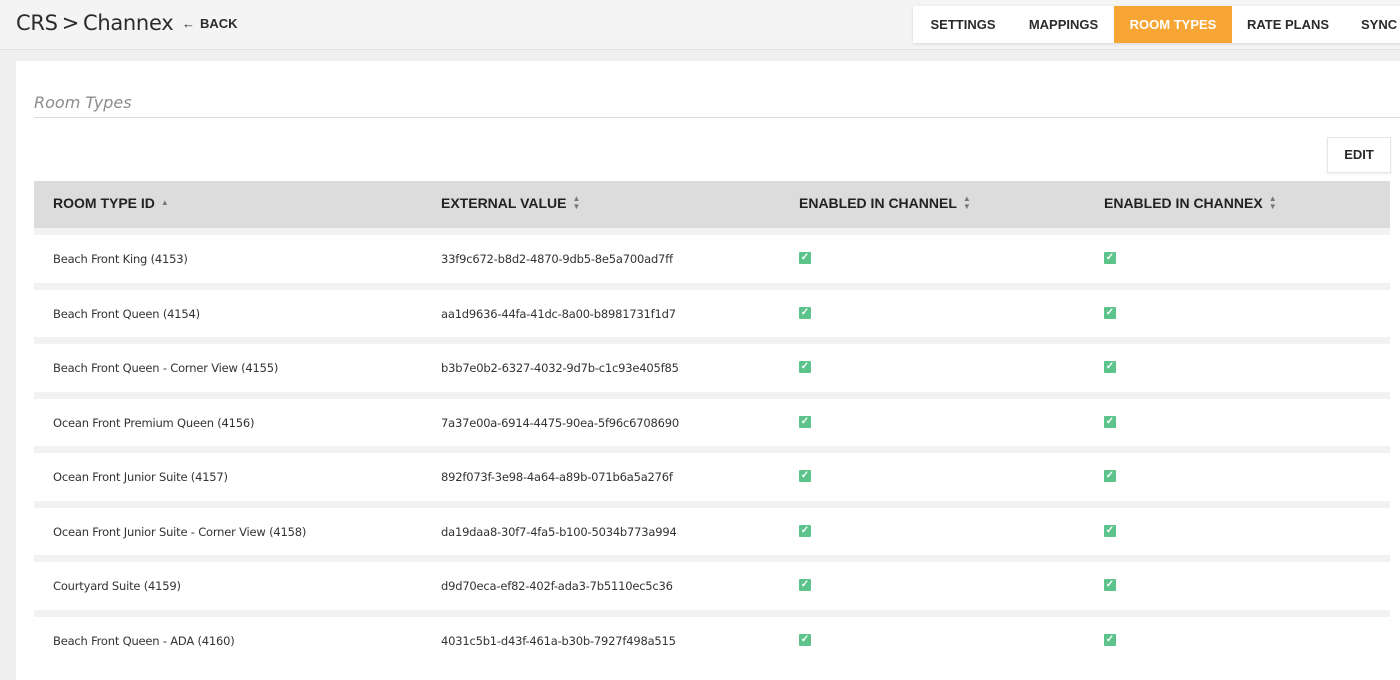 Image resolution: width=1400 pixels, height=680 pixels. Describe the element at coordinates (717, 117) in the screenshot. I see `title-divider` at that location.